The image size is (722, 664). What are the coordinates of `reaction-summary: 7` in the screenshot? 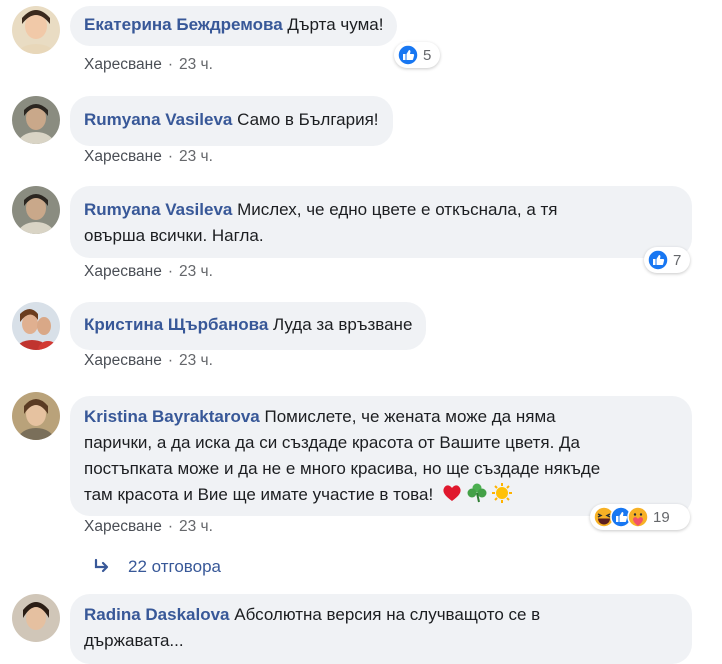 It's located at (667, 260).